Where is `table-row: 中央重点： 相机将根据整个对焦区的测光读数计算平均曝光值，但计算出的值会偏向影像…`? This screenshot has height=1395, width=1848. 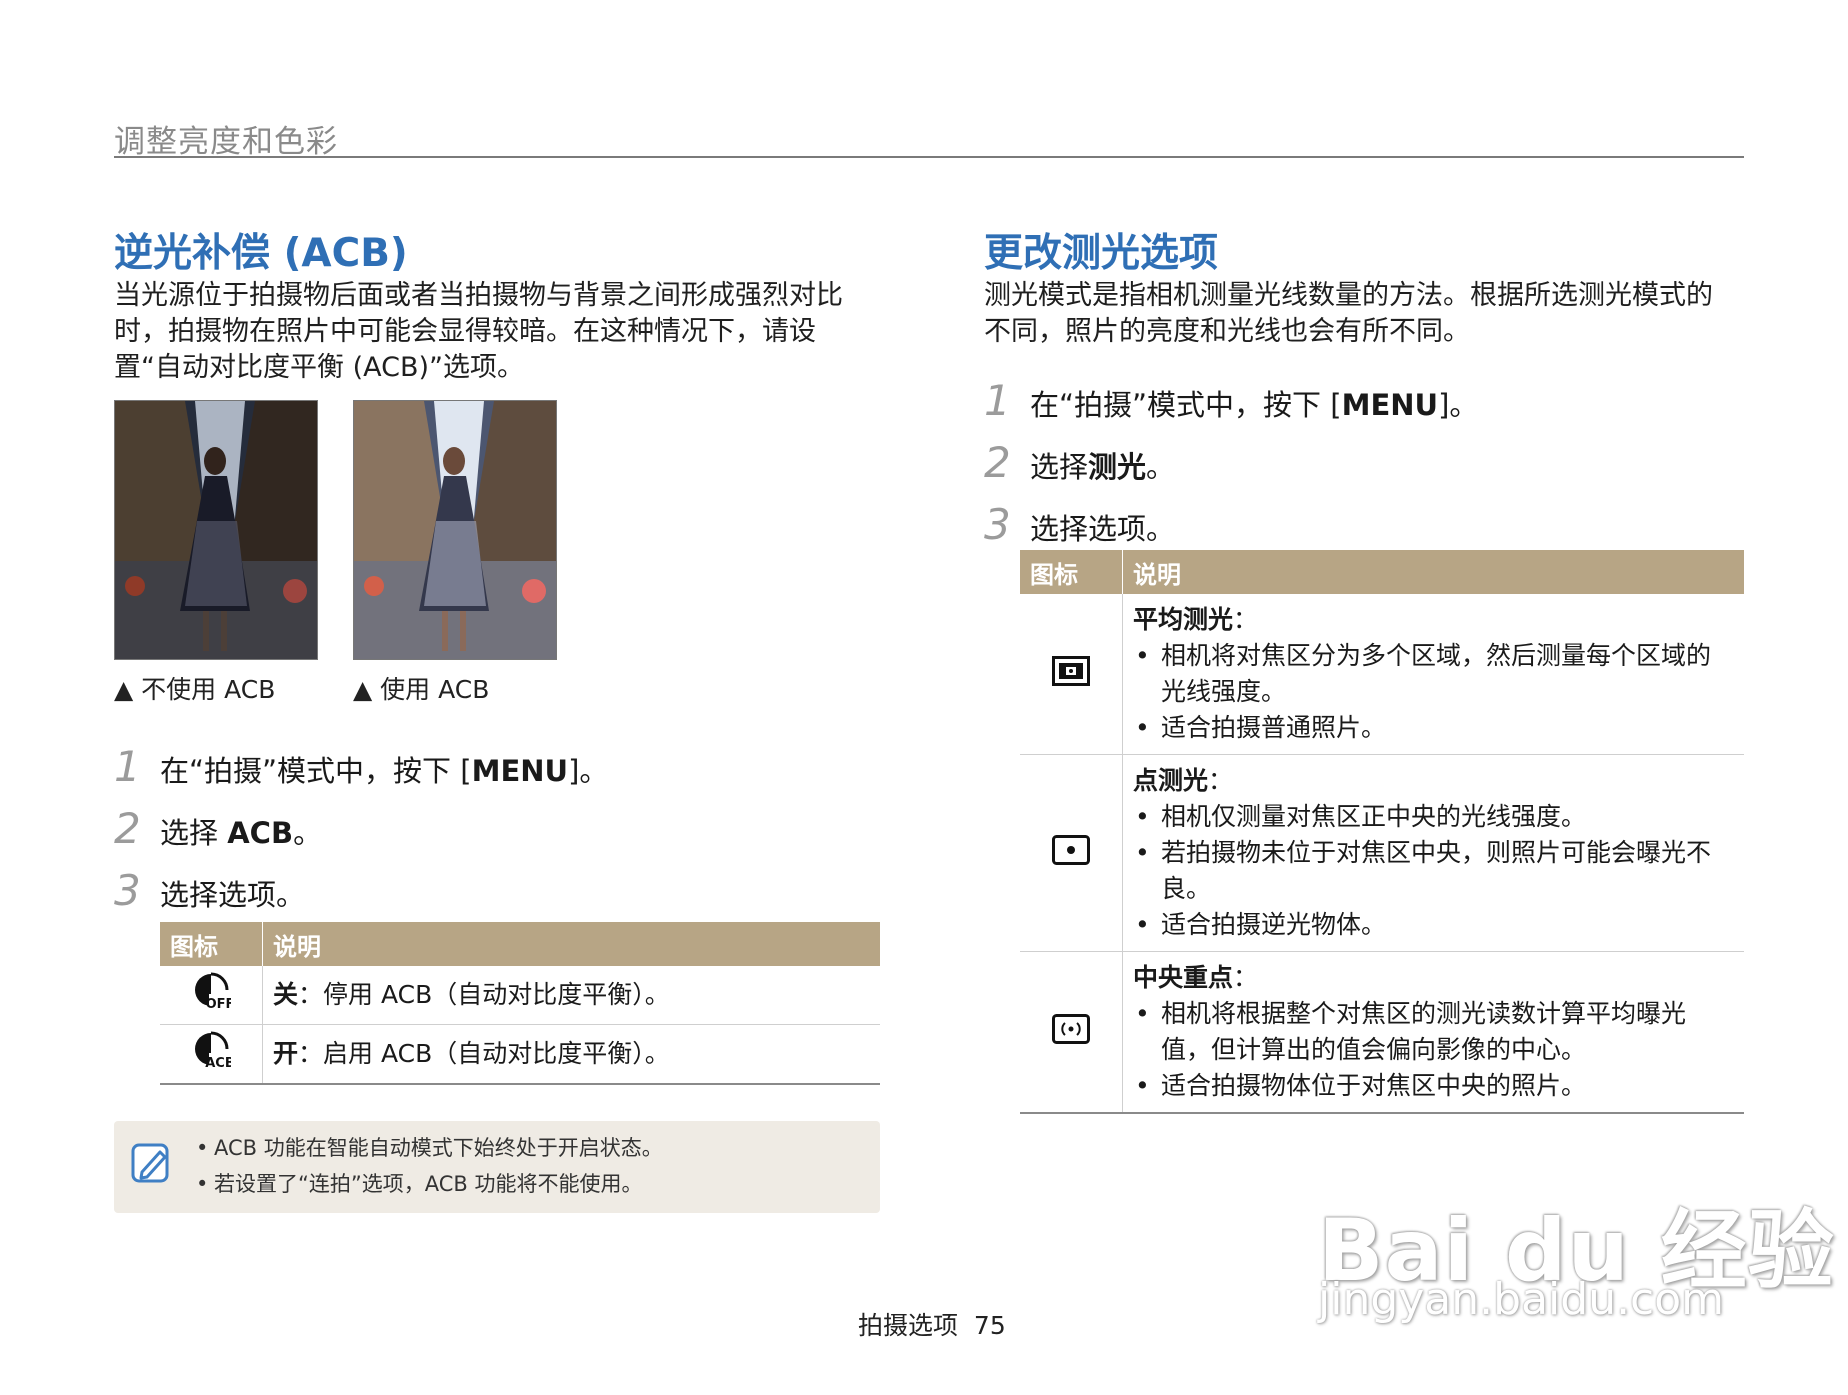 table-row: 中央重点： 相机将根据整个对焦区的测光读数计算平均曝光值，但计算出的值会偏向影像… is located at coordinates (1382, 1032).